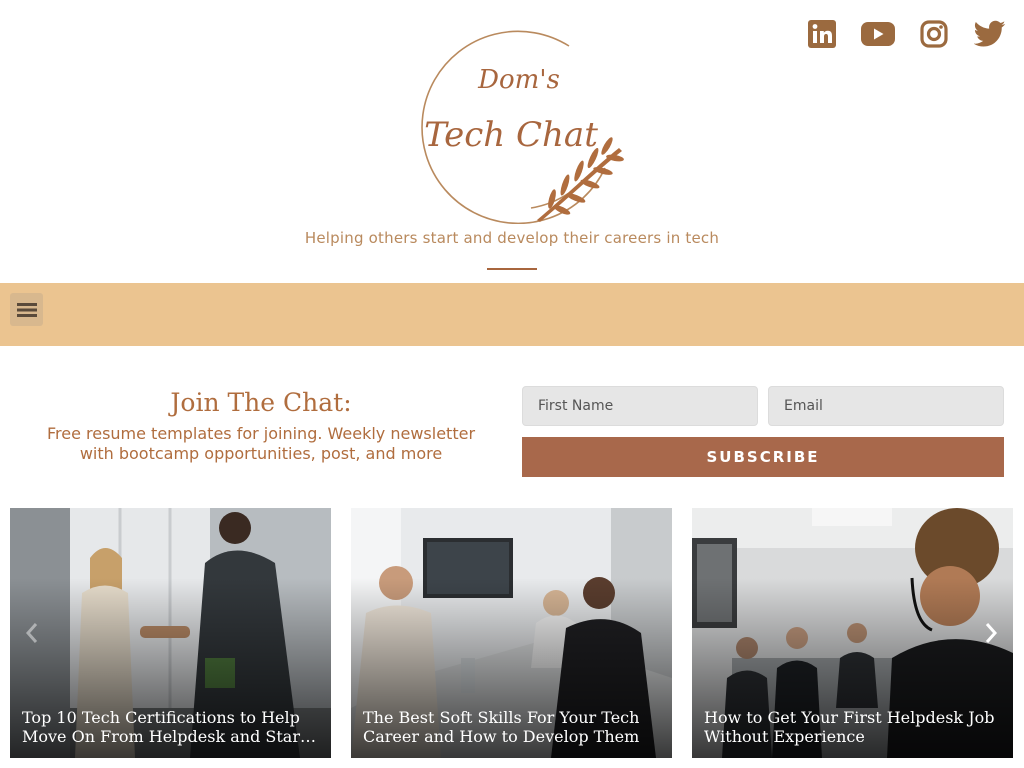 The height and width of the screenshot is (768, 1024). I want to click on logo-text-top: Dom's, so click(518, 80).